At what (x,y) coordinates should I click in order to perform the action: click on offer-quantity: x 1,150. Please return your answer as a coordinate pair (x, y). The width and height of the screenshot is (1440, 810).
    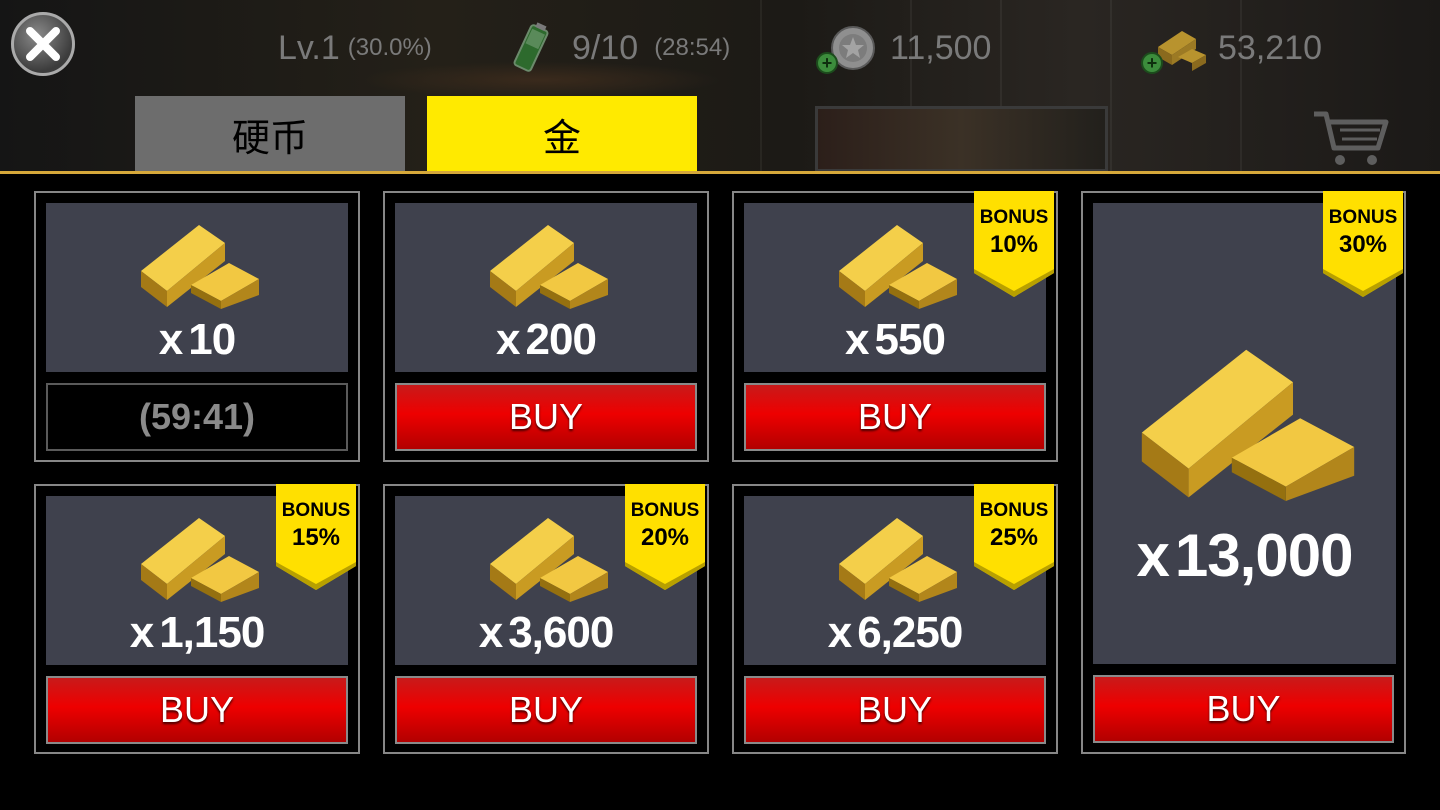
    Looking at the image, I should click on (197, 632).